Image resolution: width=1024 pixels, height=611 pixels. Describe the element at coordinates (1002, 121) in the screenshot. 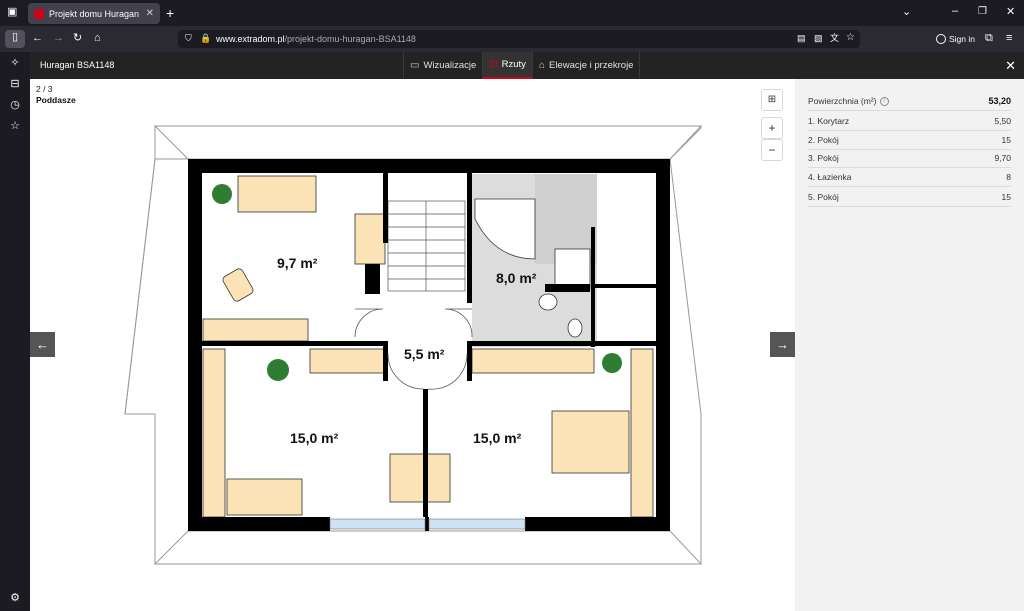

I see `room-value: 5,50` at that location.